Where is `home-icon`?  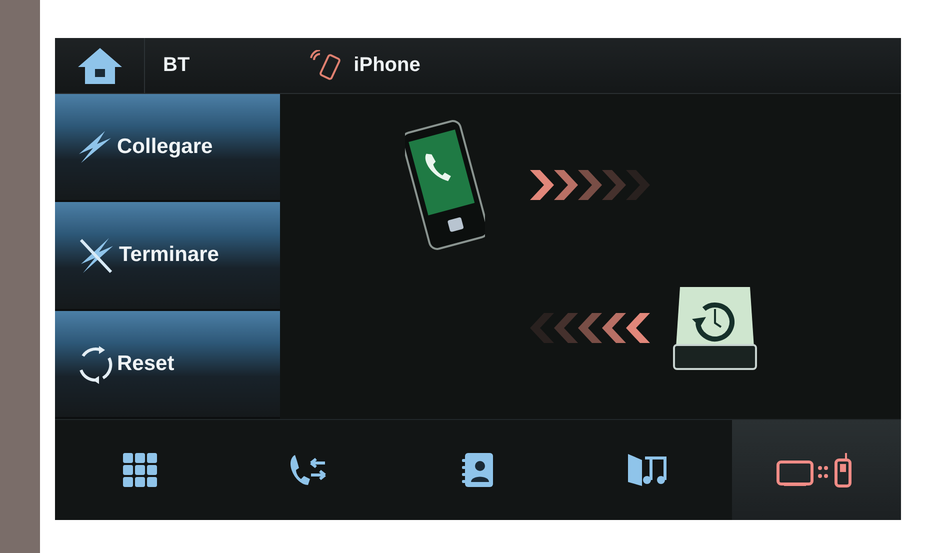
home-icon is located at coordinates (99, 65).